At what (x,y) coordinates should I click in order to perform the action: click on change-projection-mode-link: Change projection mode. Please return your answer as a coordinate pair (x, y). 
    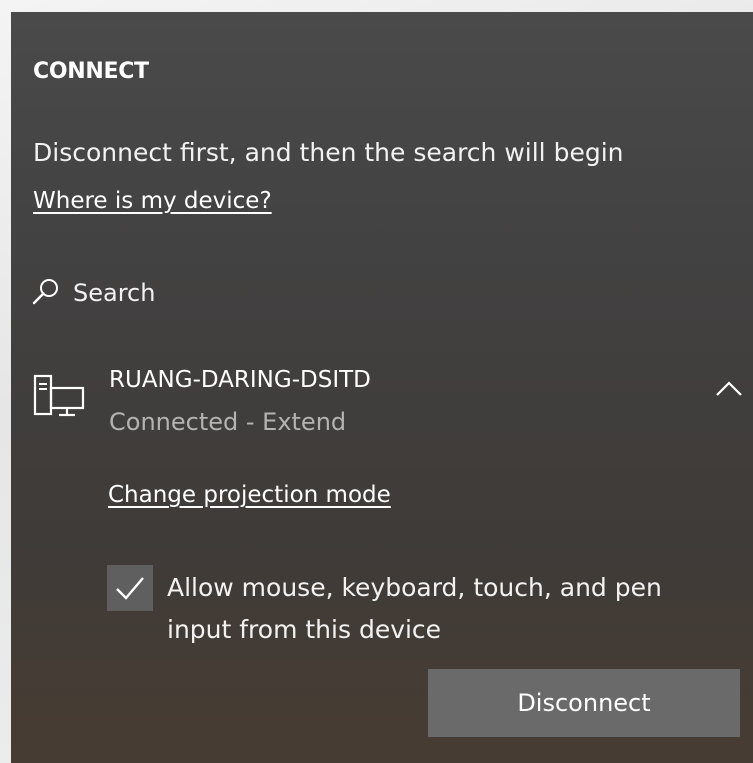
    Looking at the image, I should click on (249, 495).